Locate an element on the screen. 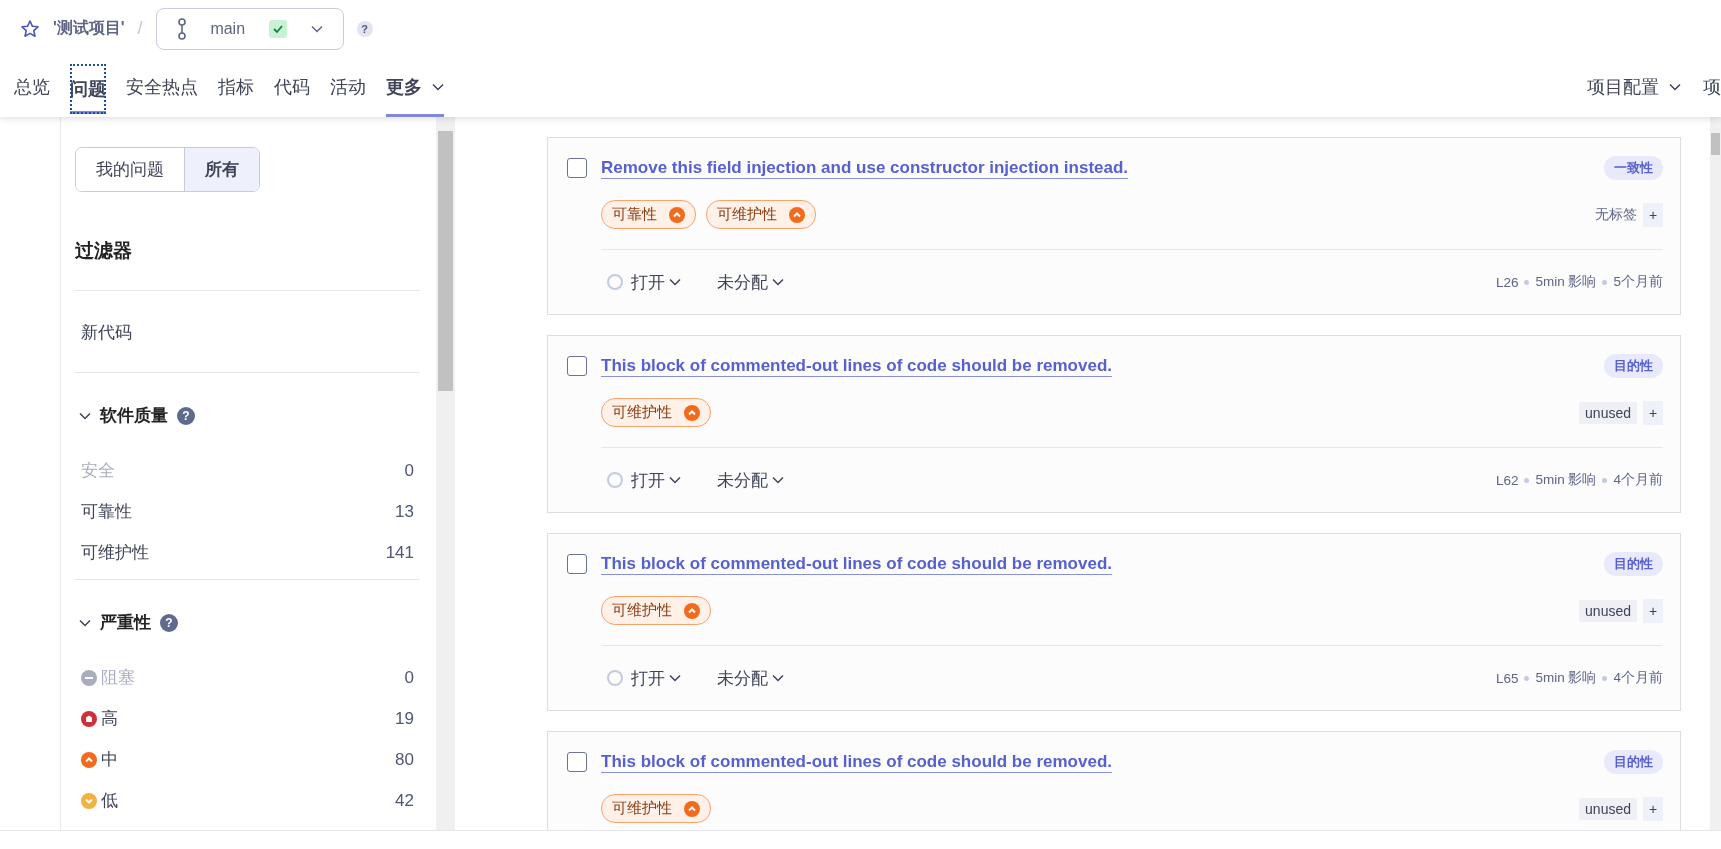  line-number: L26 is located at coordinates (1507, 282).